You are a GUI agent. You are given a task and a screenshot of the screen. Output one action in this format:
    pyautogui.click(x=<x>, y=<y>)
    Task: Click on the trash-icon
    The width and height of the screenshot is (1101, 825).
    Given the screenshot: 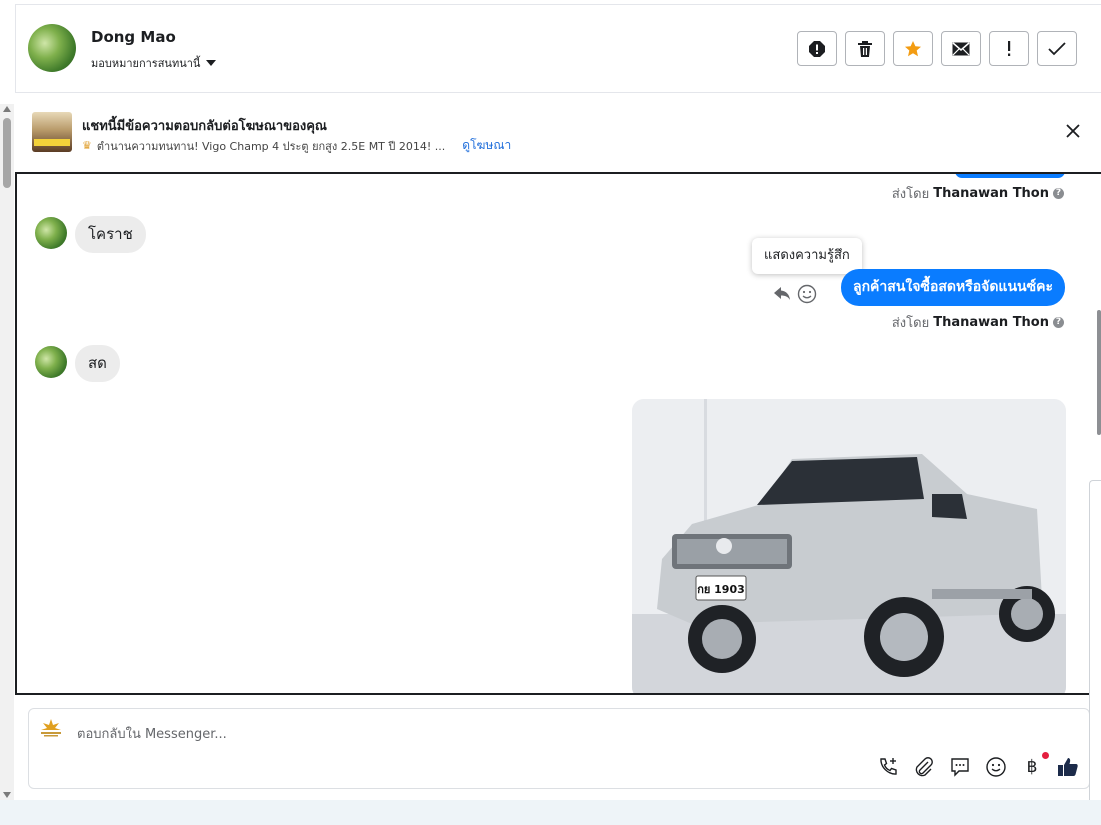 What is the action you would take?
    pyautogui.click(x=865, y=48)
    